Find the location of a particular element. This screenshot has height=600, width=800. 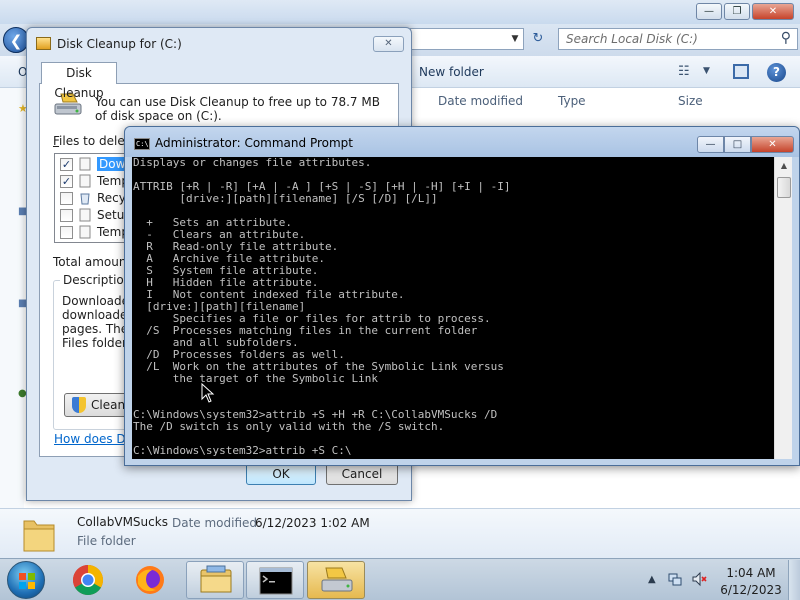

start-button is located at coordinates (26, 580).